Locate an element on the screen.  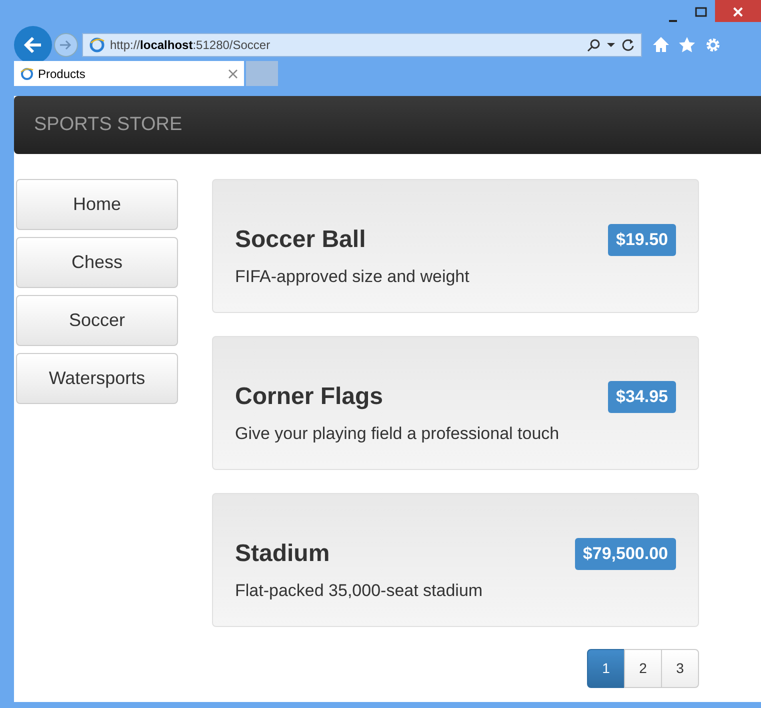
browser-tab: Products is located at coordinates (129, 73).